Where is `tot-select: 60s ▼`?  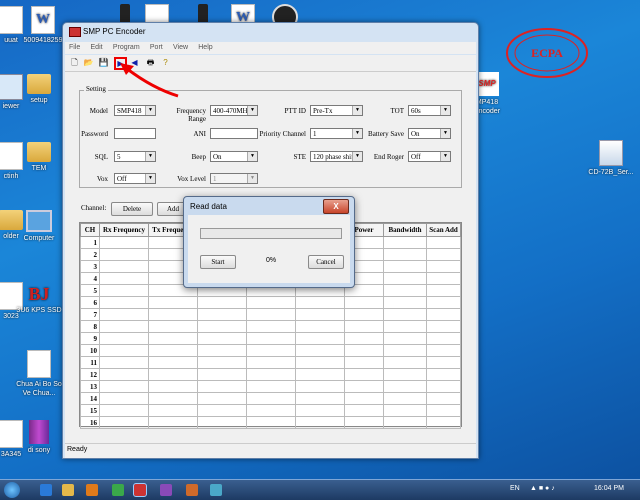
tot-select: 60s ▼ is located at coordinates (429, 110).